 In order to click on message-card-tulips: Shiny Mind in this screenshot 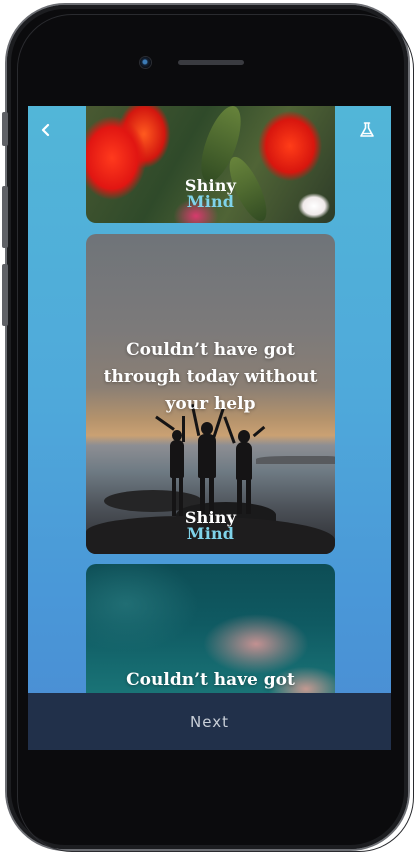, I will do `click(210, 164)`.